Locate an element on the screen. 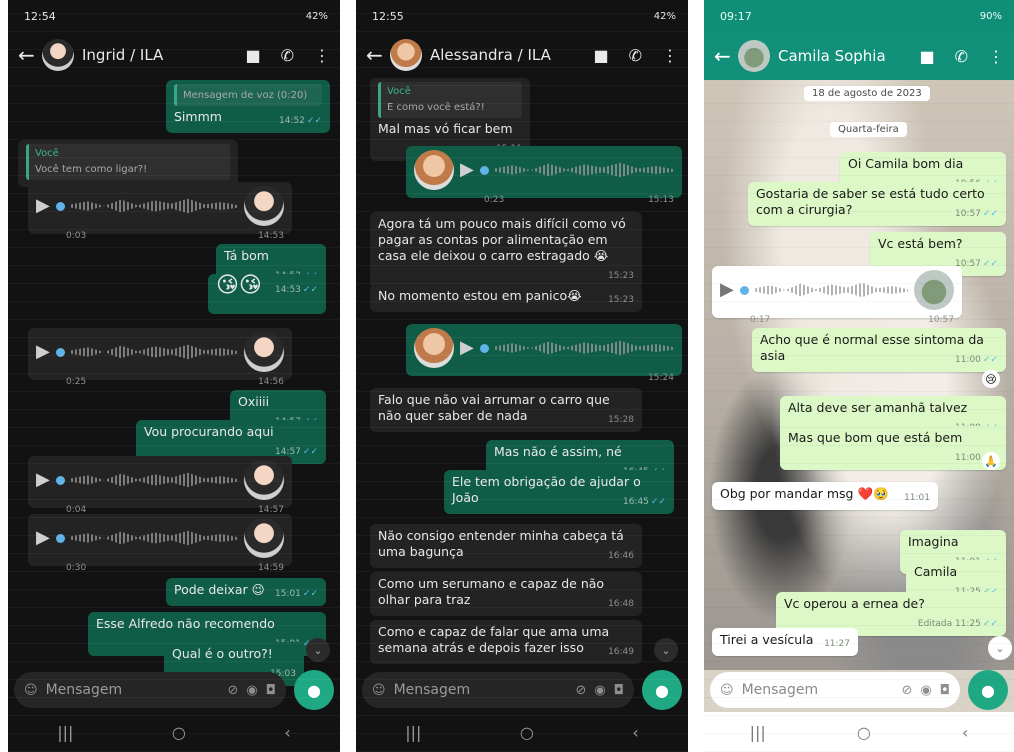 The image size is (1014, 752). reaction-badge: 😢 is located at coordinates (991, 379).